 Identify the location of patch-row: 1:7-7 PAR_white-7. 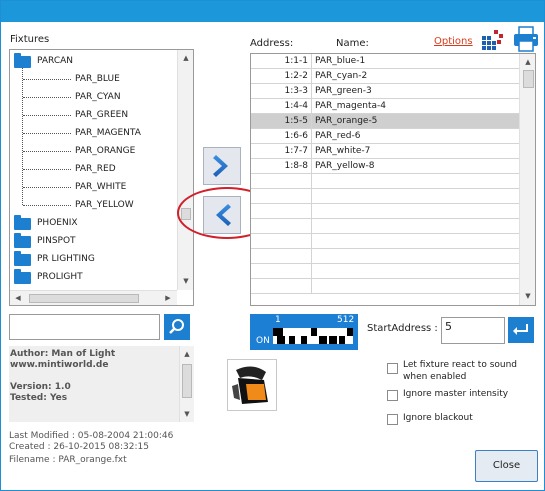
(385, 151).